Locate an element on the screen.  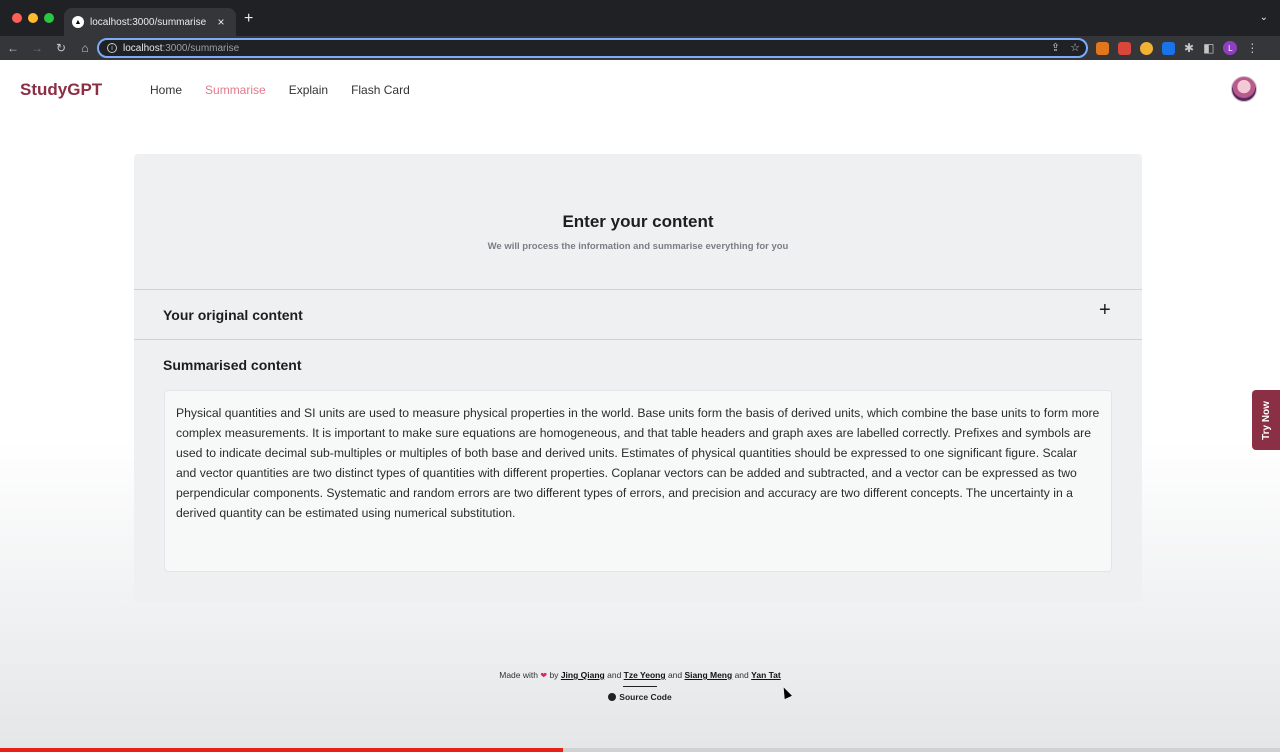
github-icon is located at coordinates (612, 697).